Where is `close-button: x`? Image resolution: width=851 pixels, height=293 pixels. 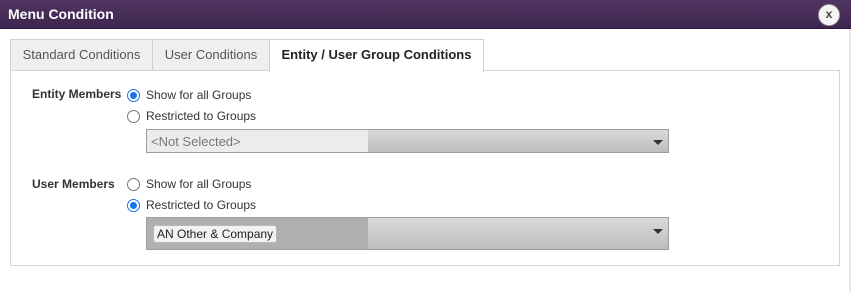 close-button: x is located at coordinates (829, 15).